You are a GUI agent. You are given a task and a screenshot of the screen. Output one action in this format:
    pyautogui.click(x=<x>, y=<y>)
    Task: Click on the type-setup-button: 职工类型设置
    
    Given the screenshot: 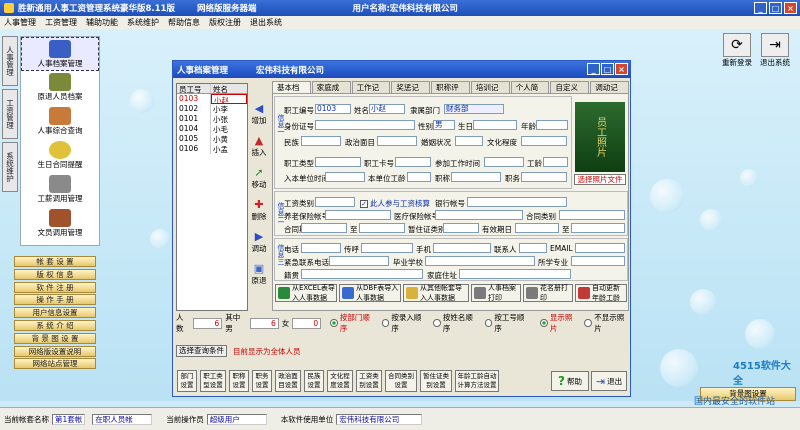 What is the action you would take?
    pyautogui.click(x=213, y=381)
    